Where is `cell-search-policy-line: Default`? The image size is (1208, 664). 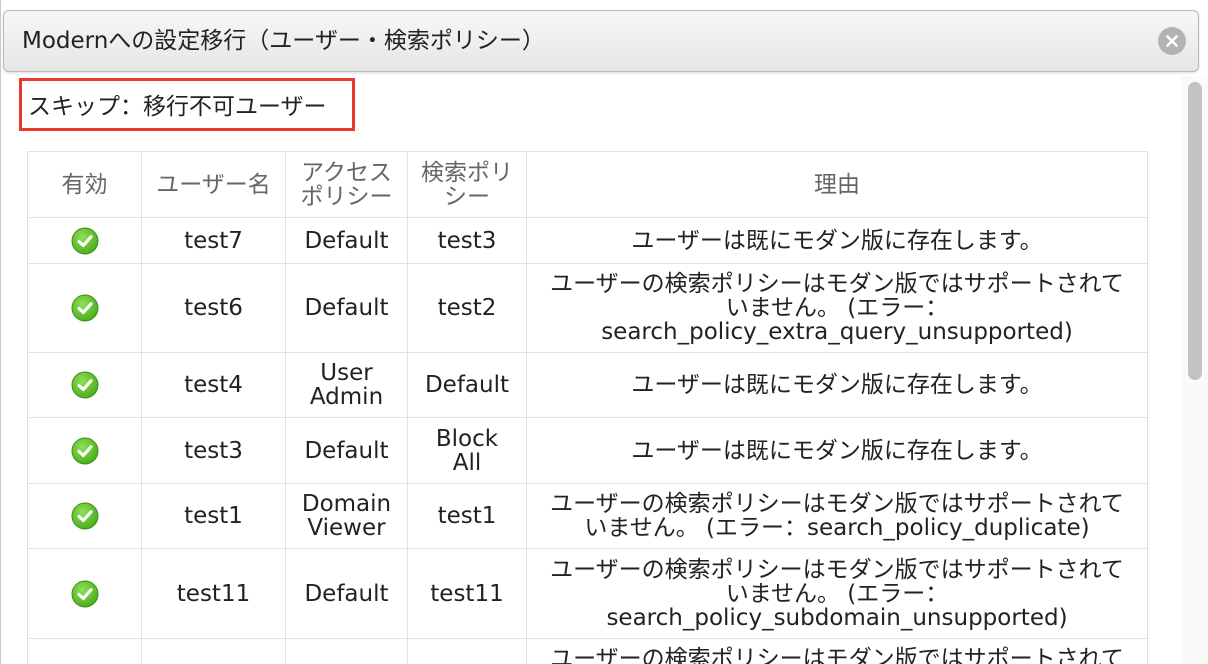 cell-search-policy-line: Default is located at coordinates (467, 385).